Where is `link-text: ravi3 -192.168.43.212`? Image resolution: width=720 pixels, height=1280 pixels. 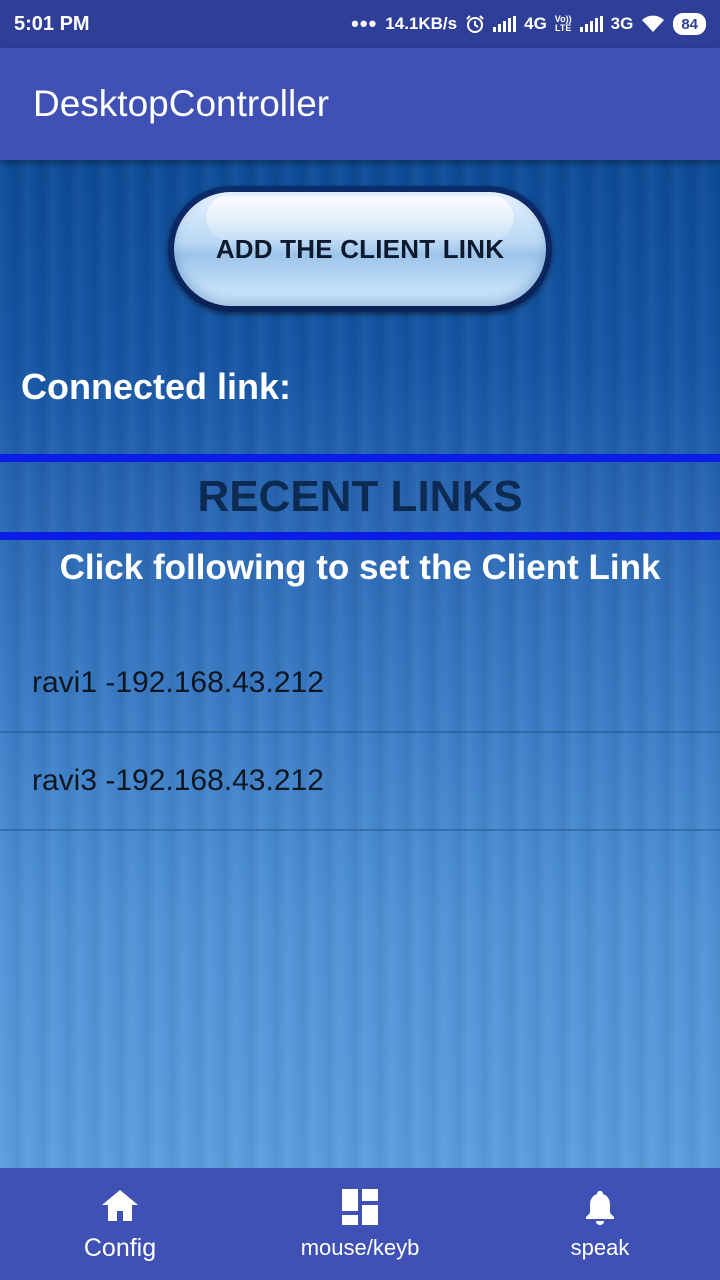 link-text: ravi3 -192.168.43.212 is located at coordinates (178, 780).